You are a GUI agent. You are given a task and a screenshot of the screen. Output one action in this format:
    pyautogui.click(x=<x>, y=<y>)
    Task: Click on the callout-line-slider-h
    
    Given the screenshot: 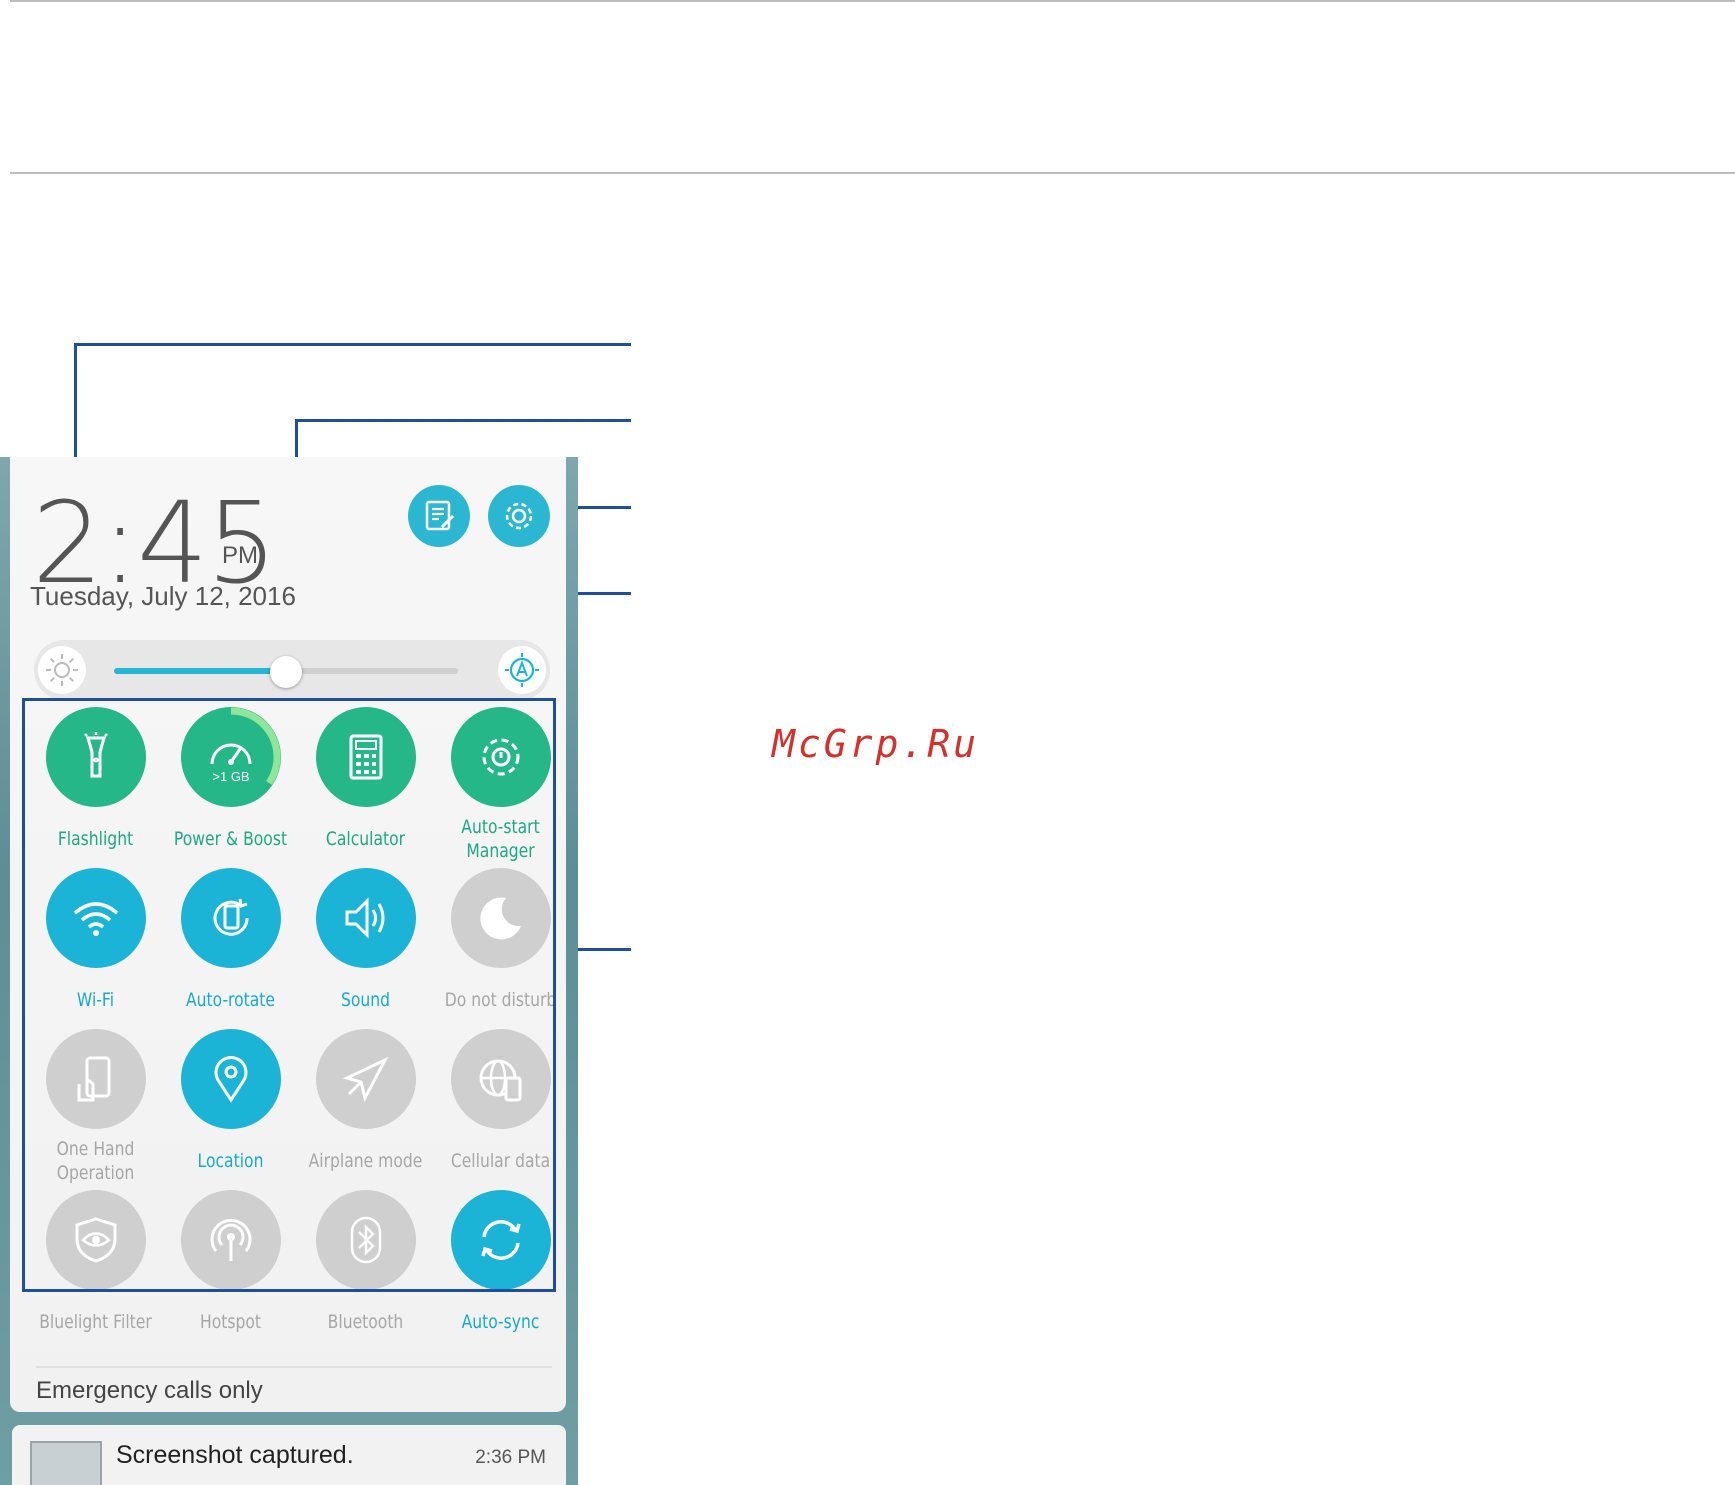 What is the action you would take?
    pyautogui.click(x=463, y=420)
    